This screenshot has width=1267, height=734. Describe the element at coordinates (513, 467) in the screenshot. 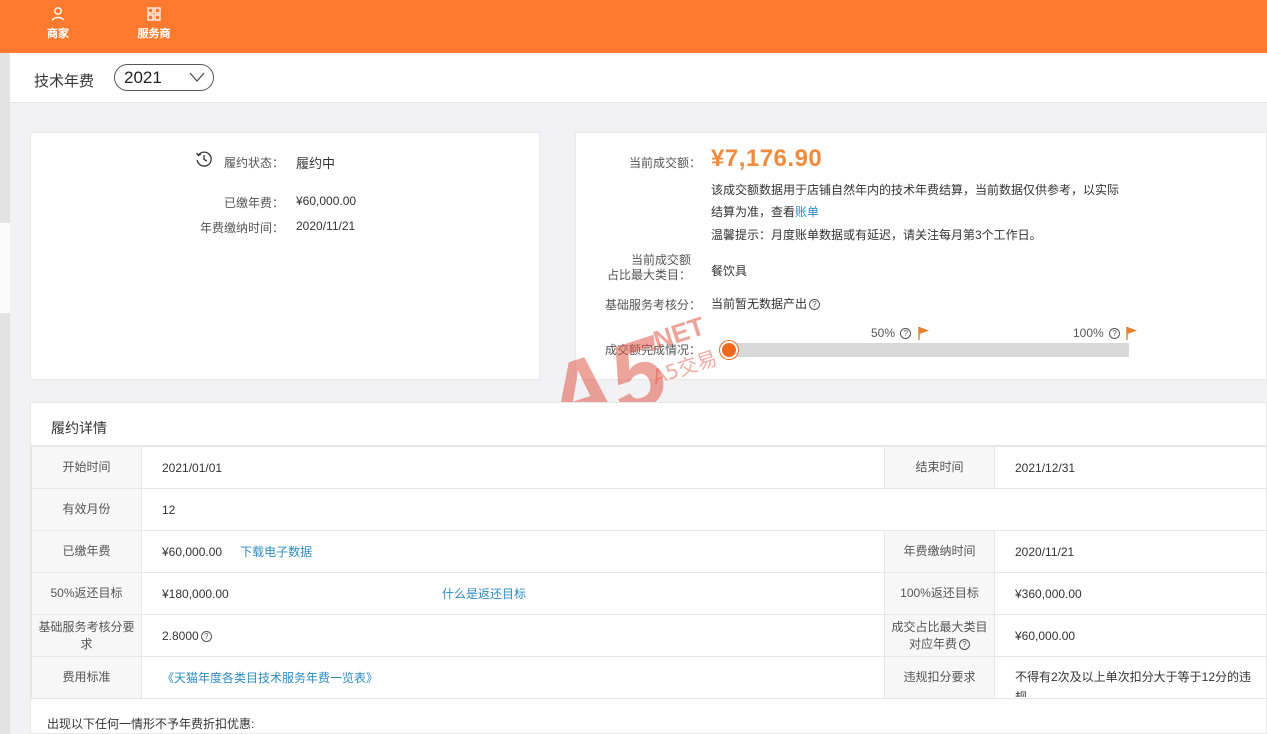

I see `start-time-value: 2021/01/01` at that location.